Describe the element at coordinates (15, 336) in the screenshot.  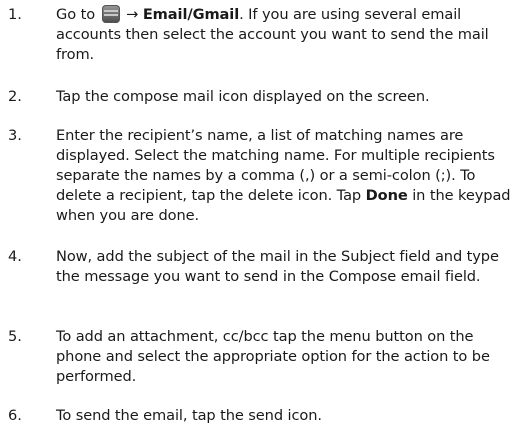
I see `step-number: 5.` at that location.